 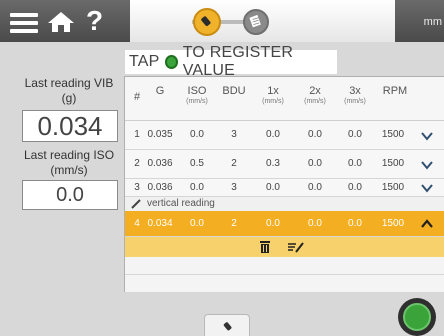 What do you see at coordinates (136, 204) in the screenshot?
I see `pencil-icon` at bounding box center [136, 204].